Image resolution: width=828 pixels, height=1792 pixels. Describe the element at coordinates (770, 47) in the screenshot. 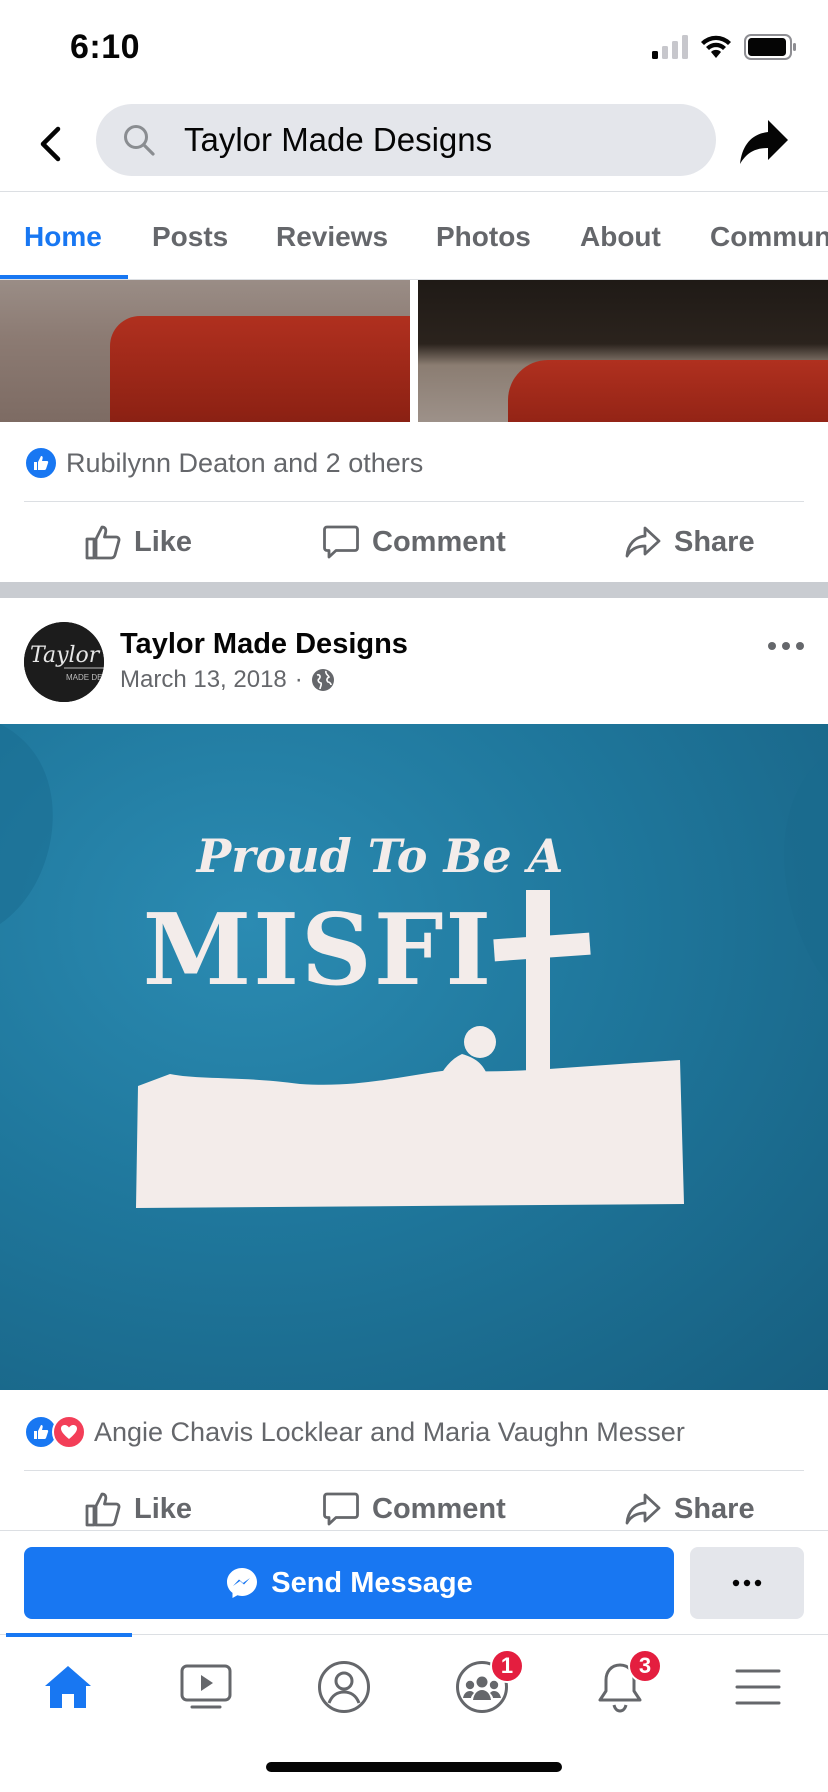

I see `battery-icon` at that location.